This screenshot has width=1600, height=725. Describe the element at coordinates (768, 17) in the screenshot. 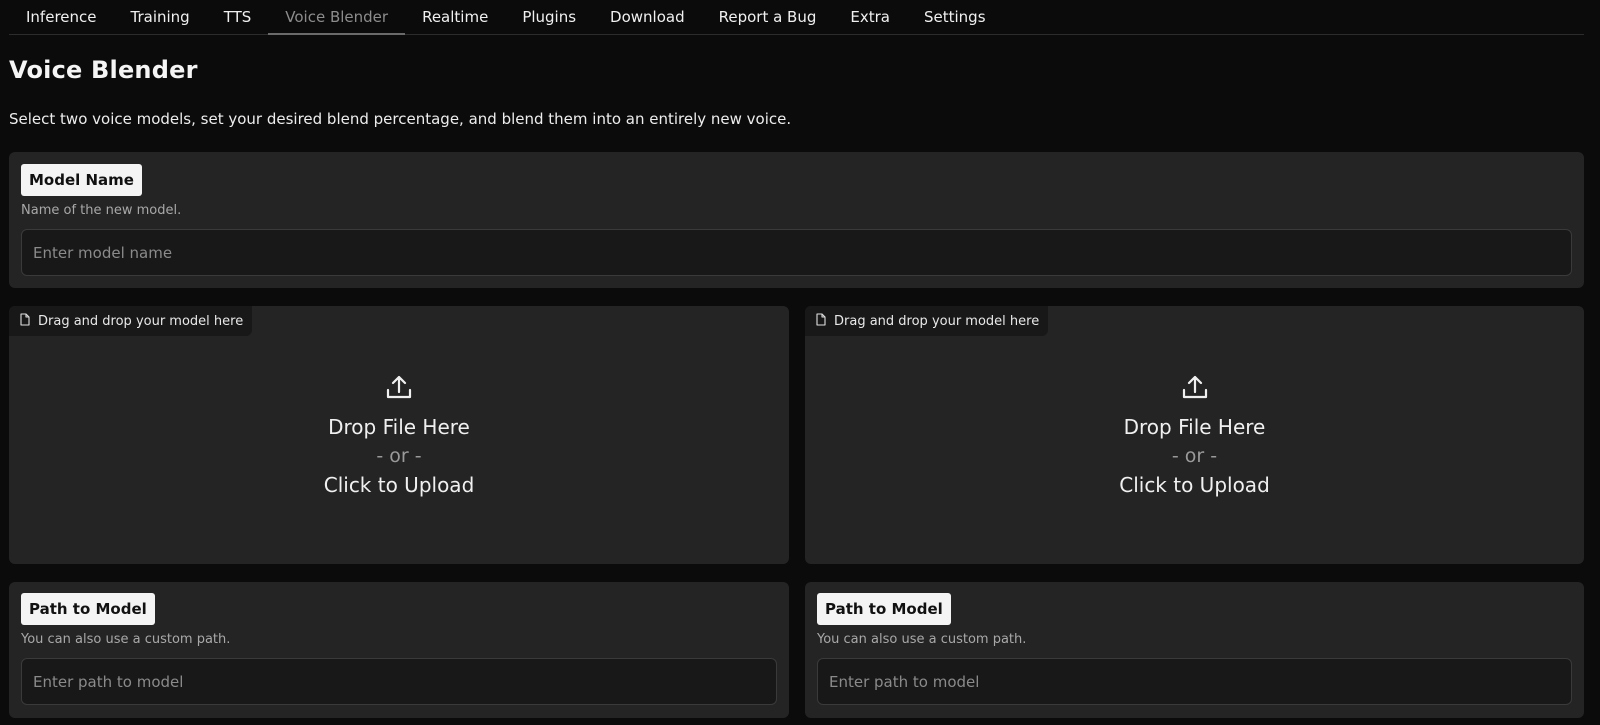

I see `tab-report-a-bug: Report a Bug` at that location.